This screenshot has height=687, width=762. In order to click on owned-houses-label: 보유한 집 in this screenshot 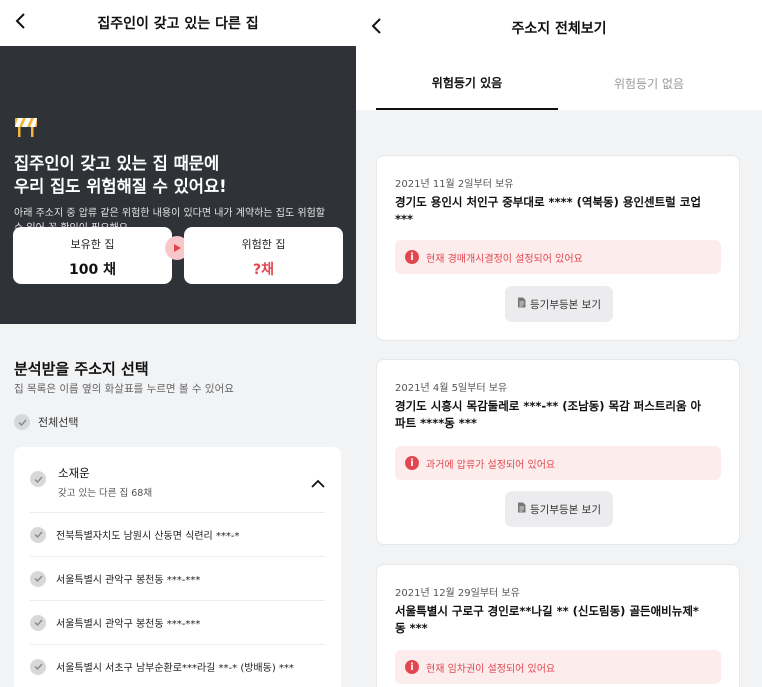, I will do `click(92, 244)`.